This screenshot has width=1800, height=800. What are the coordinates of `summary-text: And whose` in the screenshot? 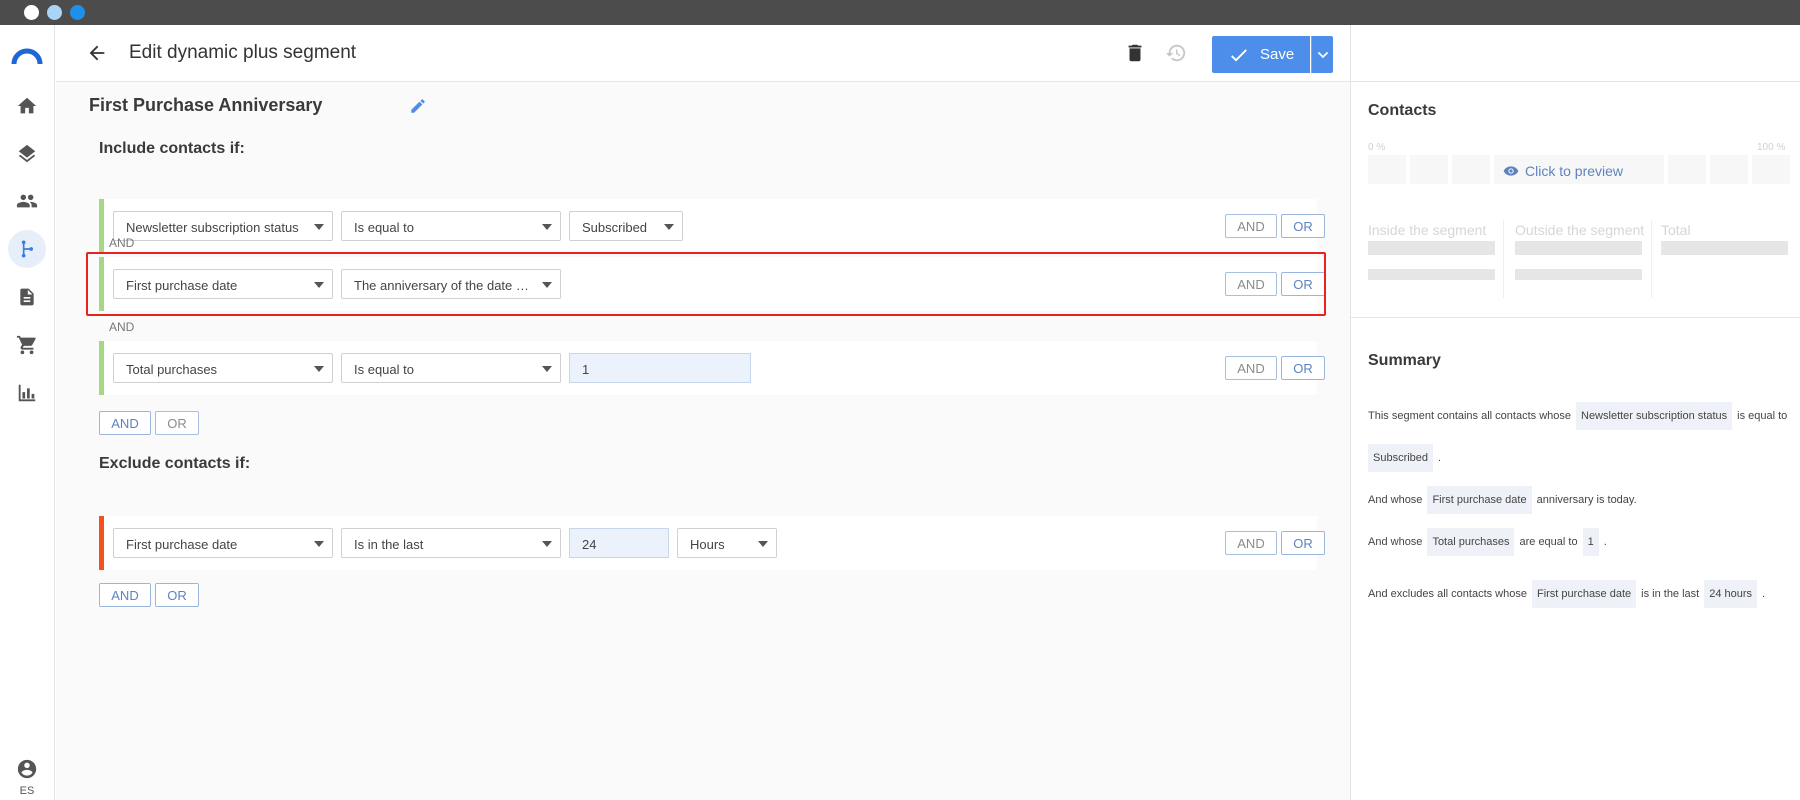 It's located at (1395, 500).